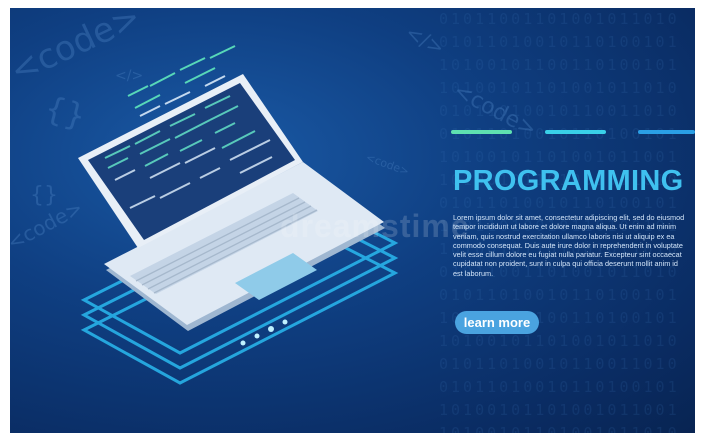  What do you see at coordinates (497, 322) in the screenshot?
I see `learn-more-button: learn more` at bounding box center [497, 322].